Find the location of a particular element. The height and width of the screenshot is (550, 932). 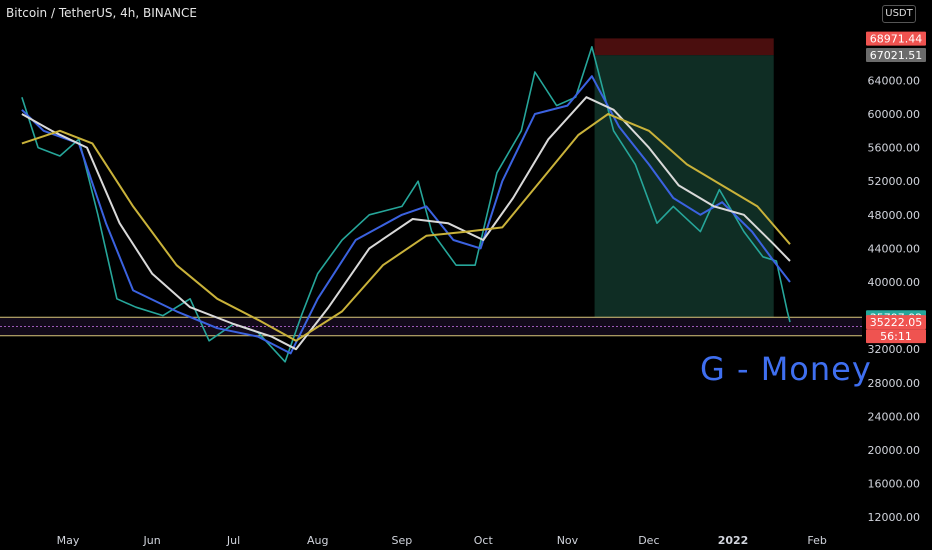

x-tick-label-8: 2022 is located at coordinates (733, 540).